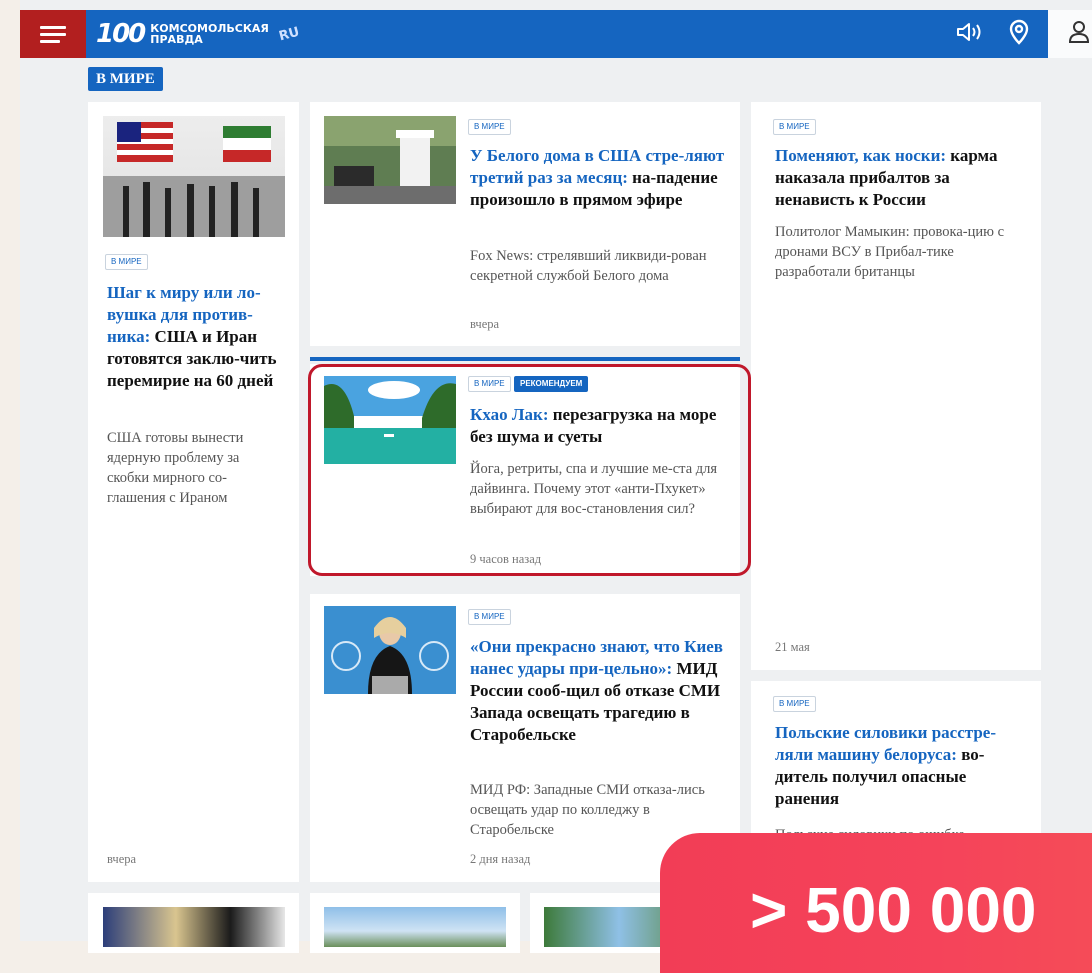 The height and width of the screenshot is (973, 1092). What do you see at coordinates (209, 34) in the screenshot?
I see `logo-text: Комсомольская правда` at bounding box center [209, 34].